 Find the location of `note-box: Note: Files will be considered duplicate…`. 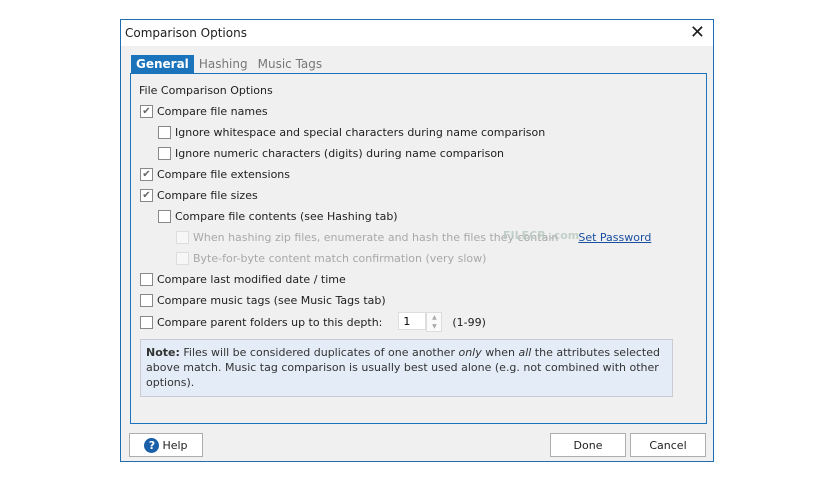

note-box: Note: Files will be considered duplicate… is located at coordinates (406, 368).